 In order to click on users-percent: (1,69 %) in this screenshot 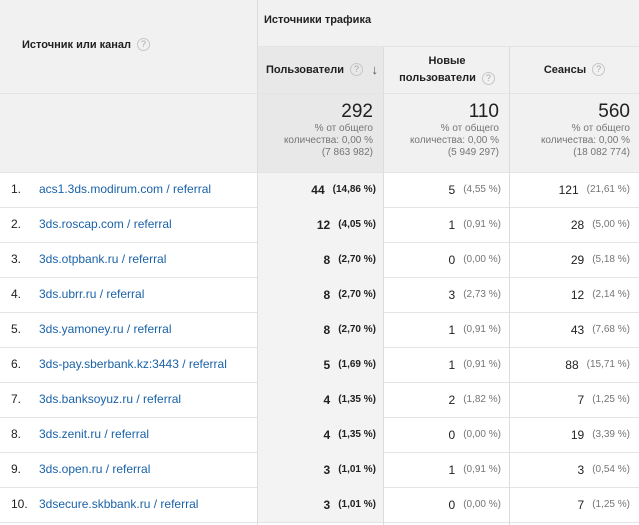, I will do `click(357, 364)`.